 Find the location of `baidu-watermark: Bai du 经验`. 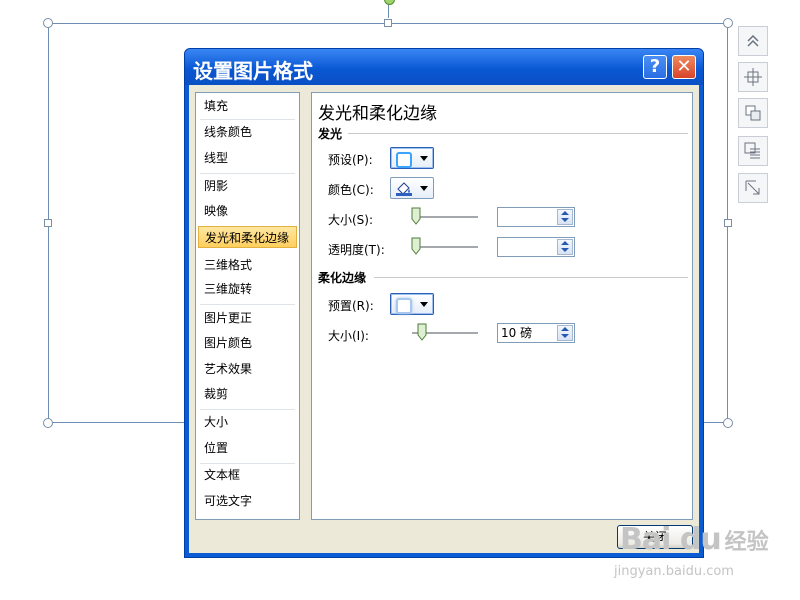

baidu-watermark: Bai du 经验 is located at coordinates (694, 539).